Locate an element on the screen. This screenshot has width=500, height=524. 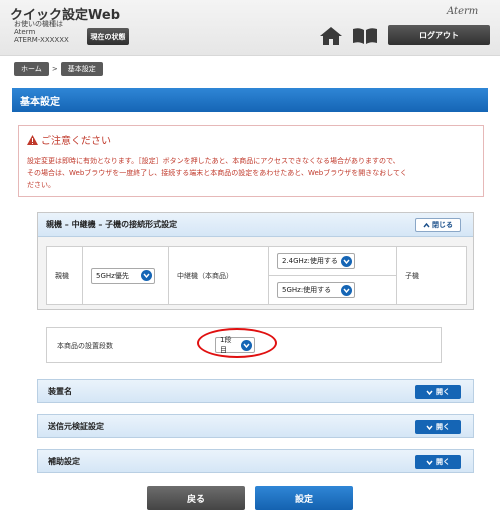
page-title: 基本設定 is located at coordinates (250, 100).